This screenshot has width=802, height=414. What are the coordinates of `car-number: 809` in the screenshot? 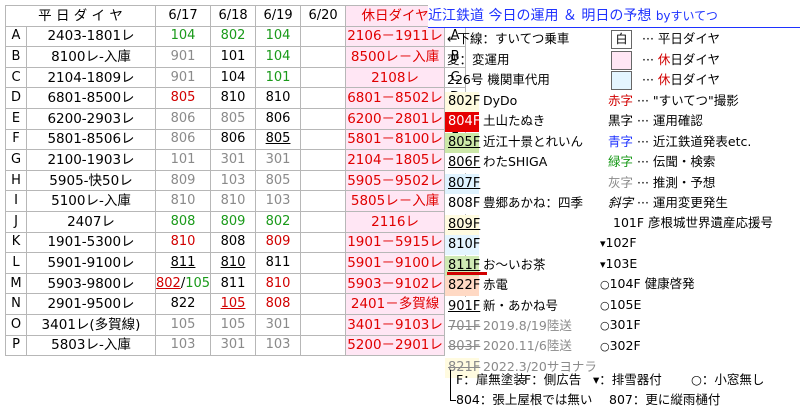 It's located at (183, 180).